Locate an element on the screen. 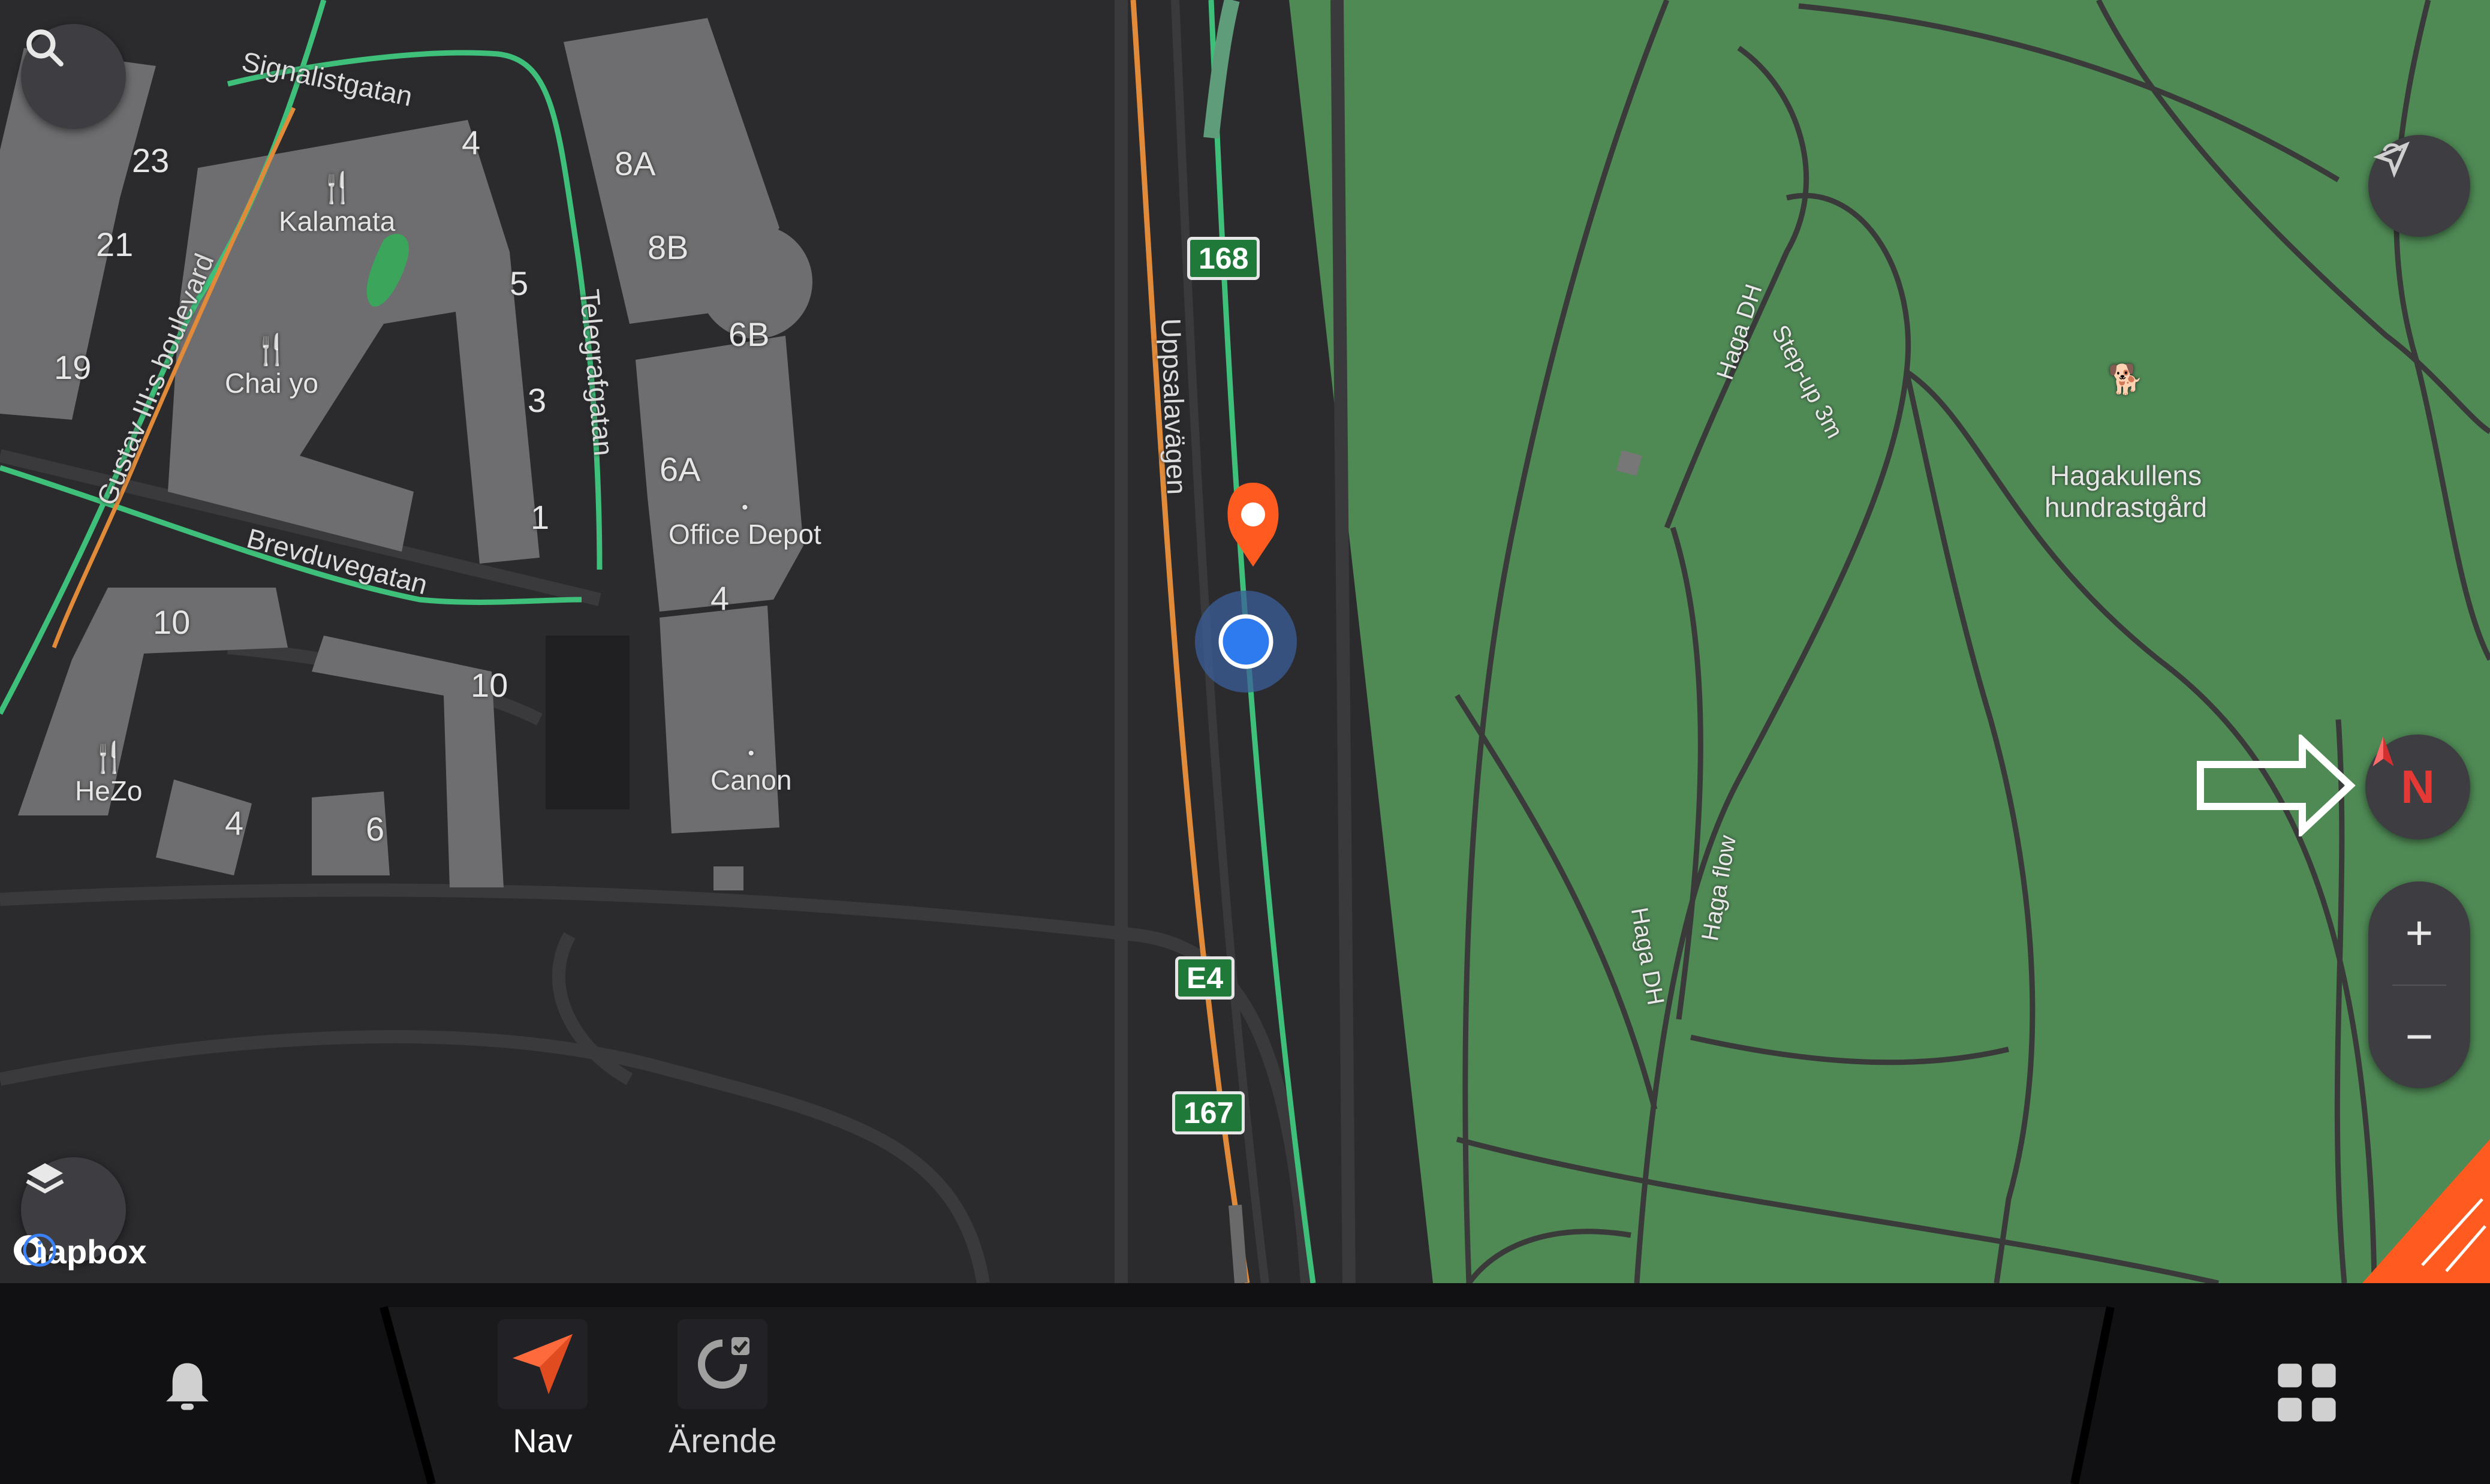 The image size is (2490, 1484). house-number: 6B is located at coordinates (749, 334).